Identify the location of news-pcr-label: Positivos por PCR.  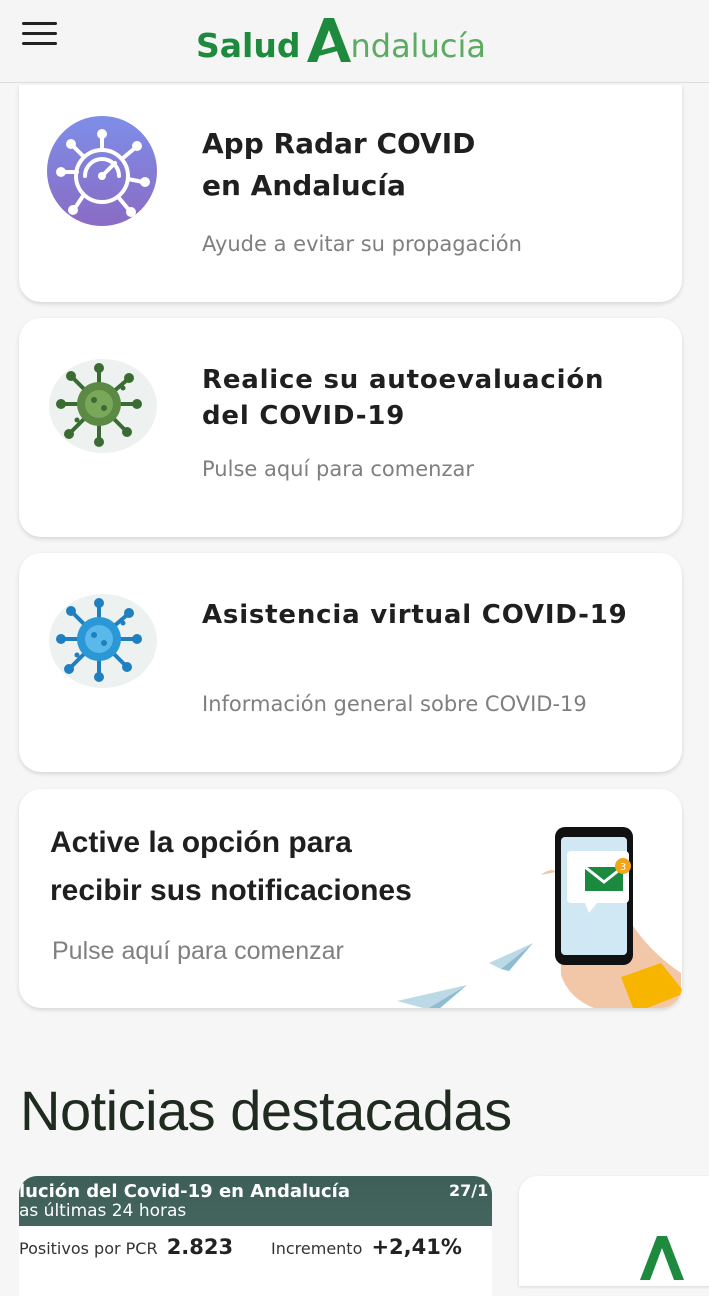
(88, 1248).